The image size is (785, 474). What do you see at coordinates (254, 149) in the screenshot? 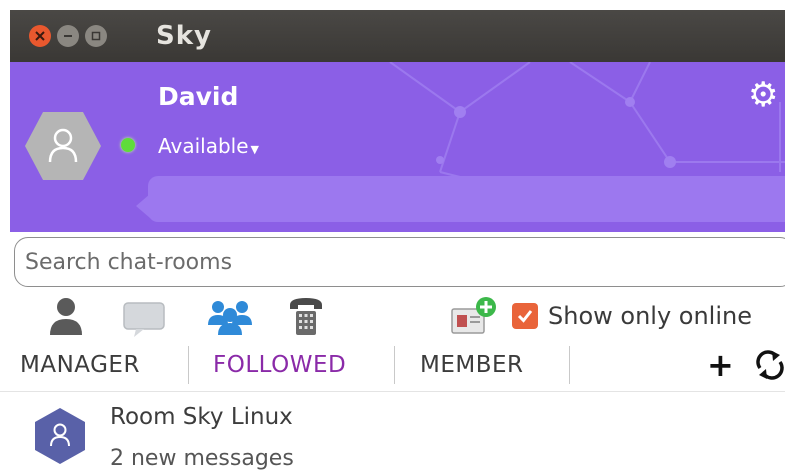
I see `caret-down-icon: ▼` at bounding box center [254, 149].